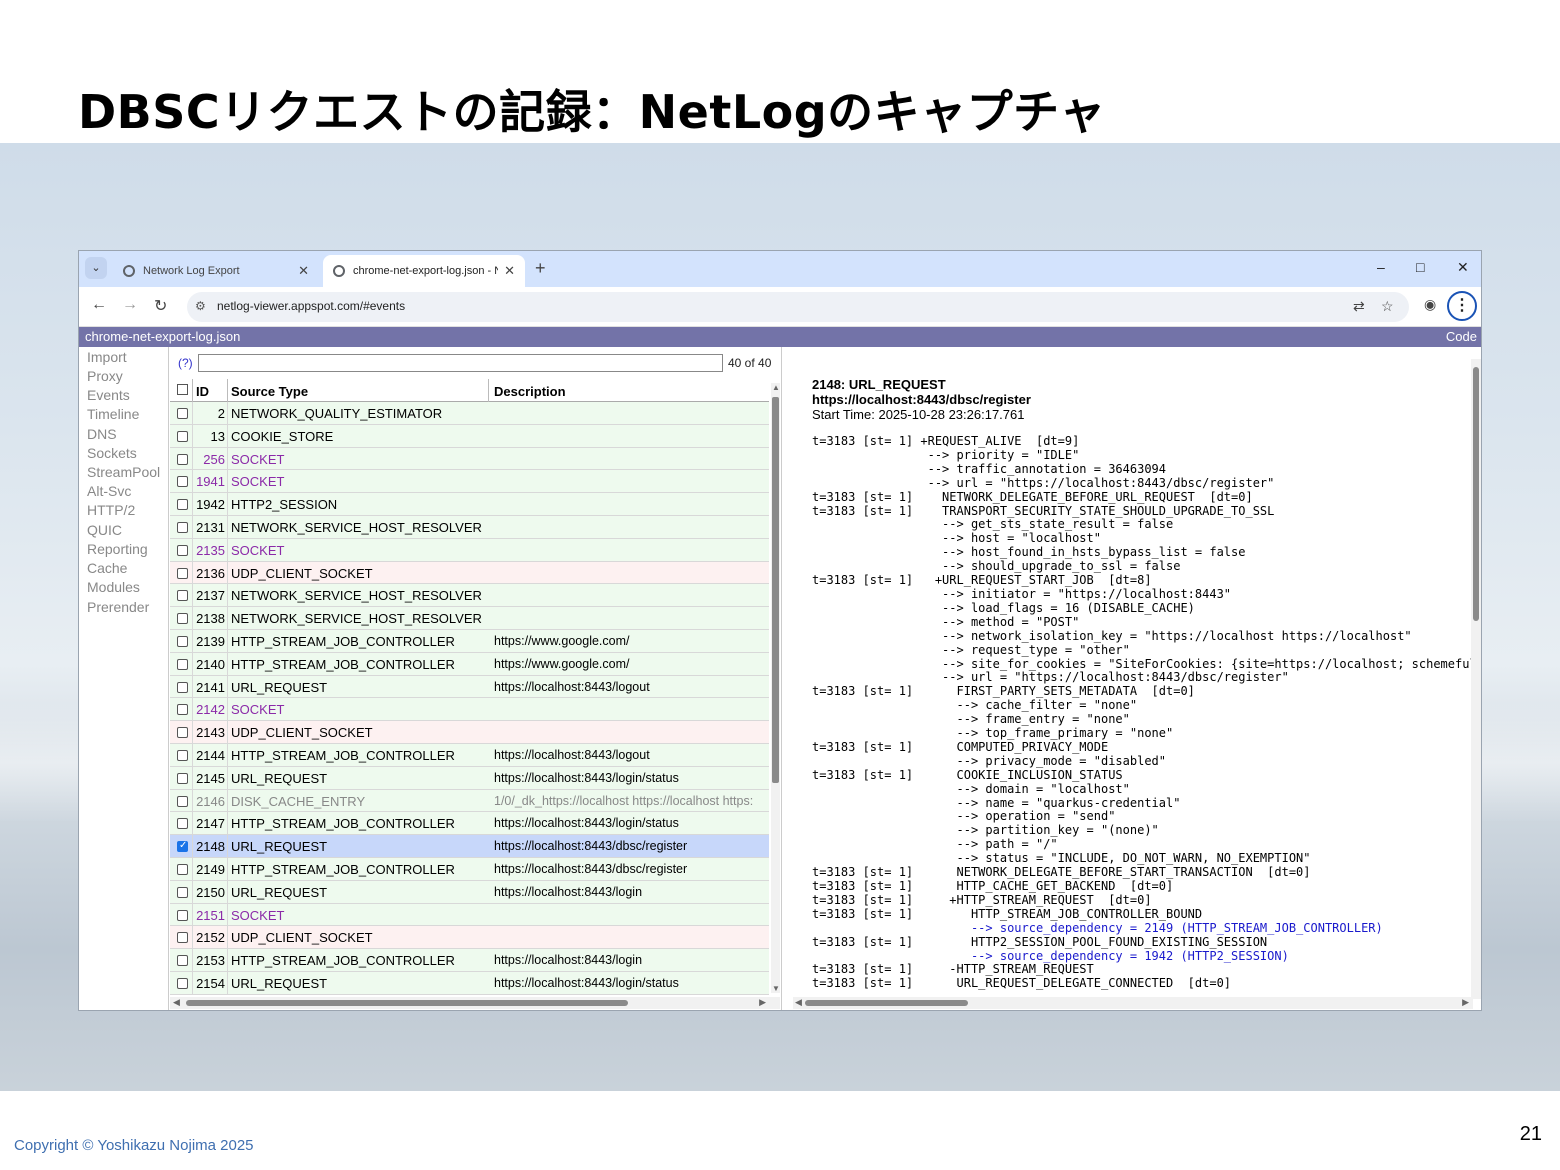 This screenshot has height=1170, width=1560. I want to click on maximize-button: □, so click(1420, 267).